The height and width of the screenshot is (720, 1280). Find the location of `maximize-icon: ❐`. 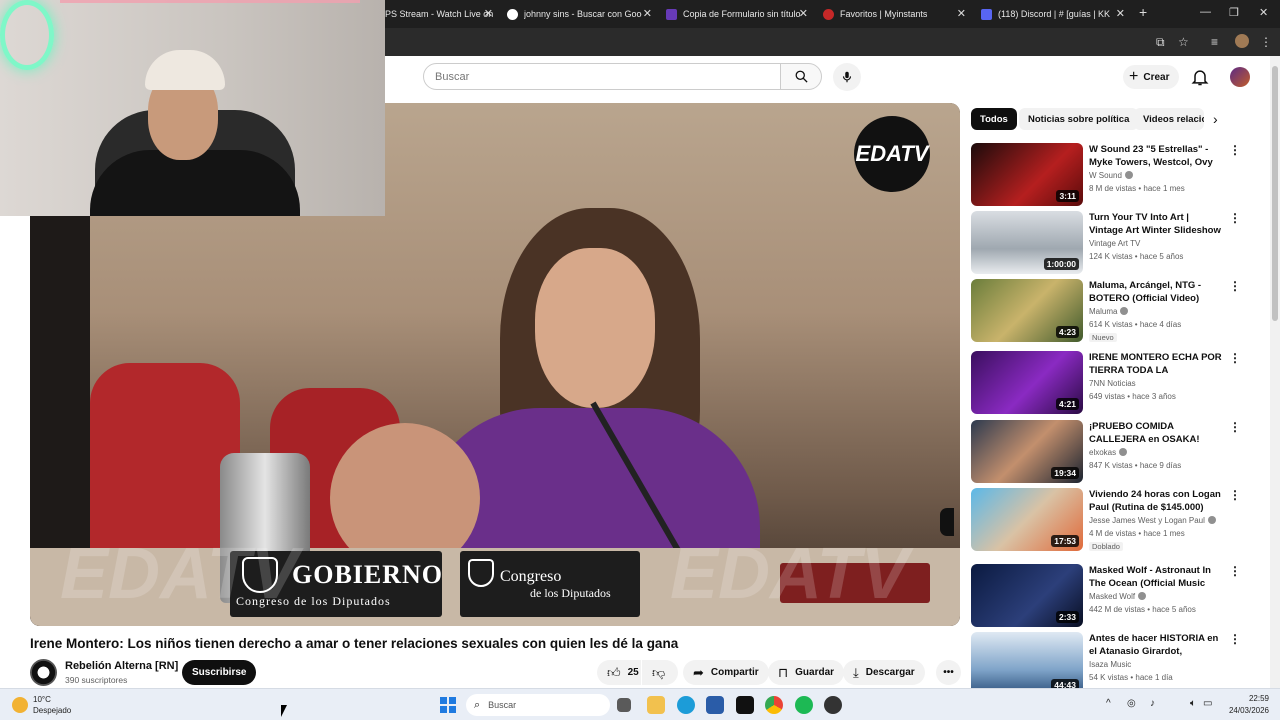

maximize-icon: ❐ is located at coordinates (1234, 12).